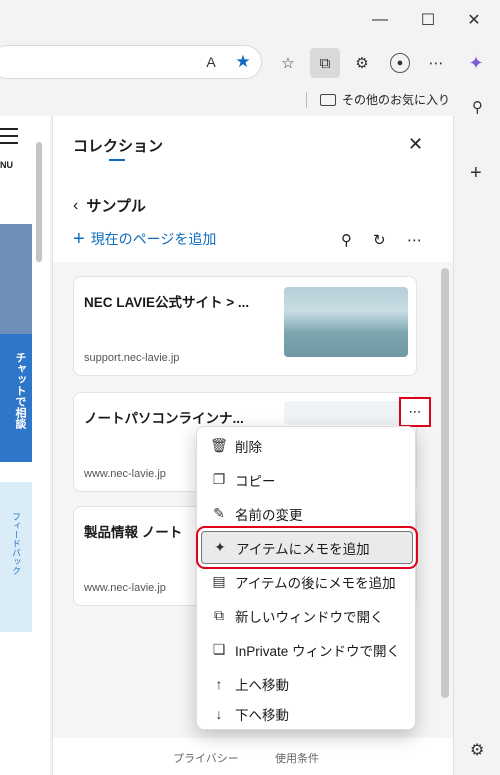 The width and height of the screenshot is (500, 775). What do you see at coordinates (307, 479) in the screenshot?
I see `menu-item-copy: ❐ コピー` at bounding box center [307, 479].